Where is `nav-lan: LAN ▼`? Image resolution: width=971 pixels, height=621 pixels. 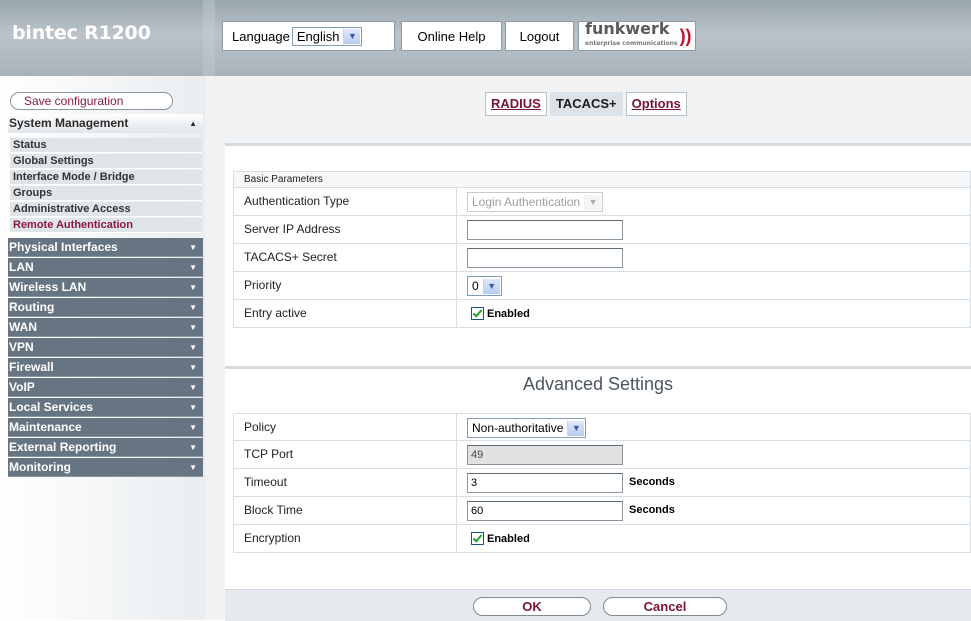
nav-lan: LAN ▼ is located at coordinates (105, 267).